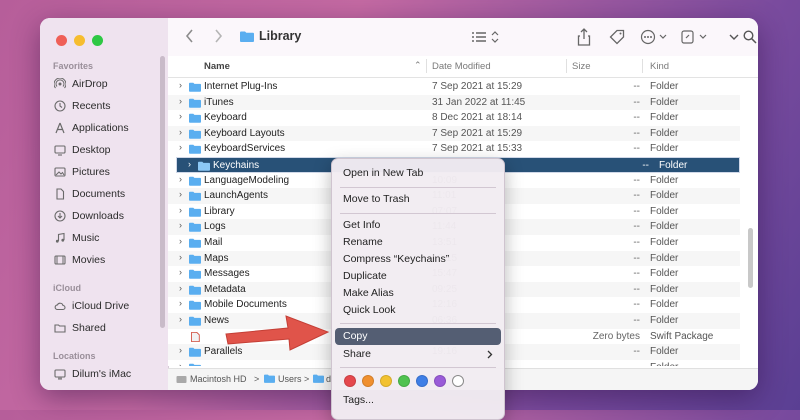 The height and width of the screenshot is (420, 800). I want to click on column-header: Name ⌃ Date Modified Size Kind, so click(463, 67).